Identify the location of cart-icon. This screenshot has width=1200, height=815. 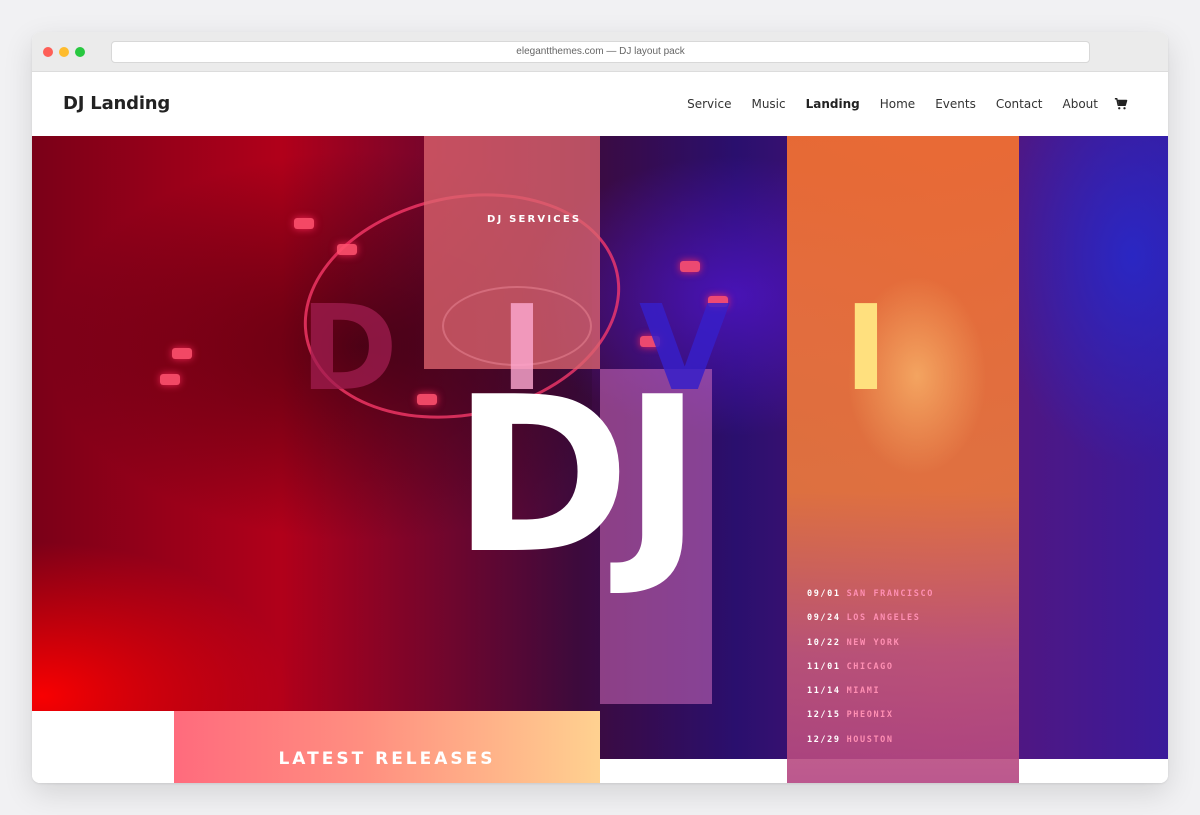
(1121, 104).